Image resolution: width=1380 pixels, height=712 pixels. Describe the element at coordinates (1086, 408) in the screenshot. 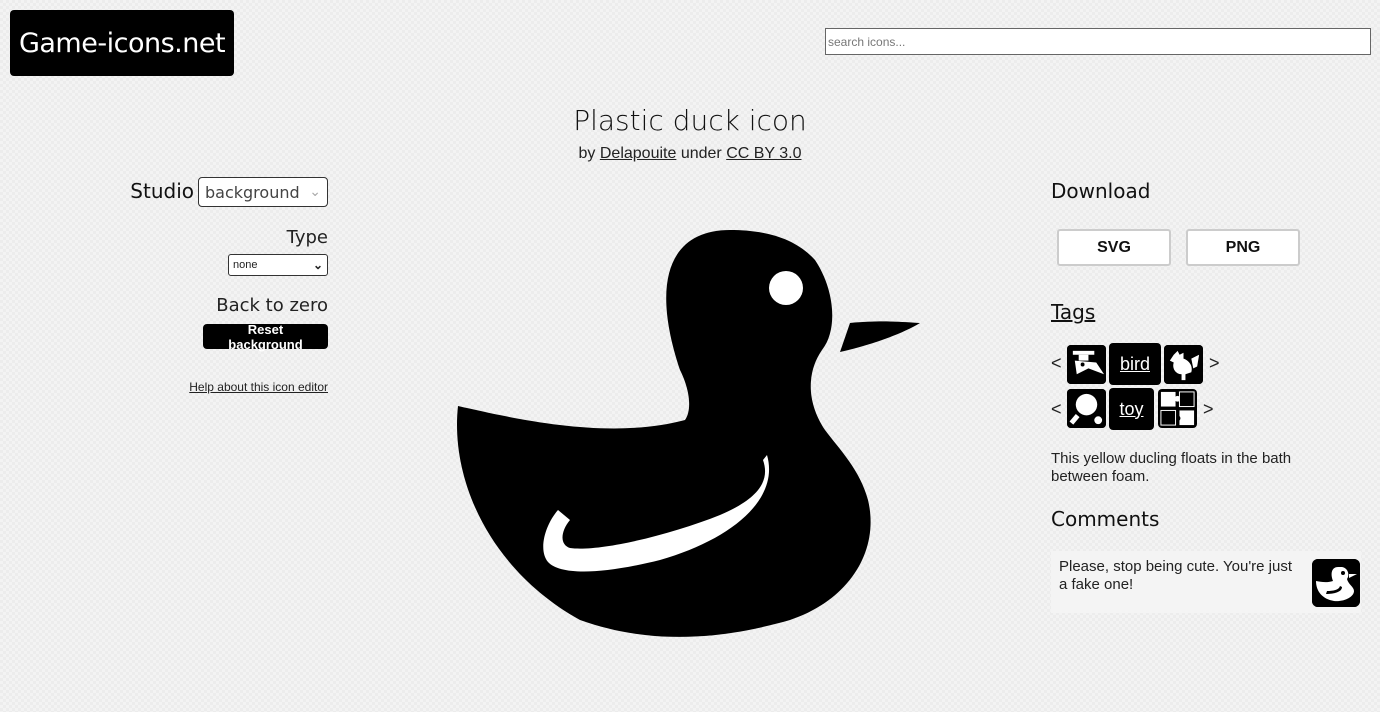

I see `ping-pong-bat-icon` at that location.